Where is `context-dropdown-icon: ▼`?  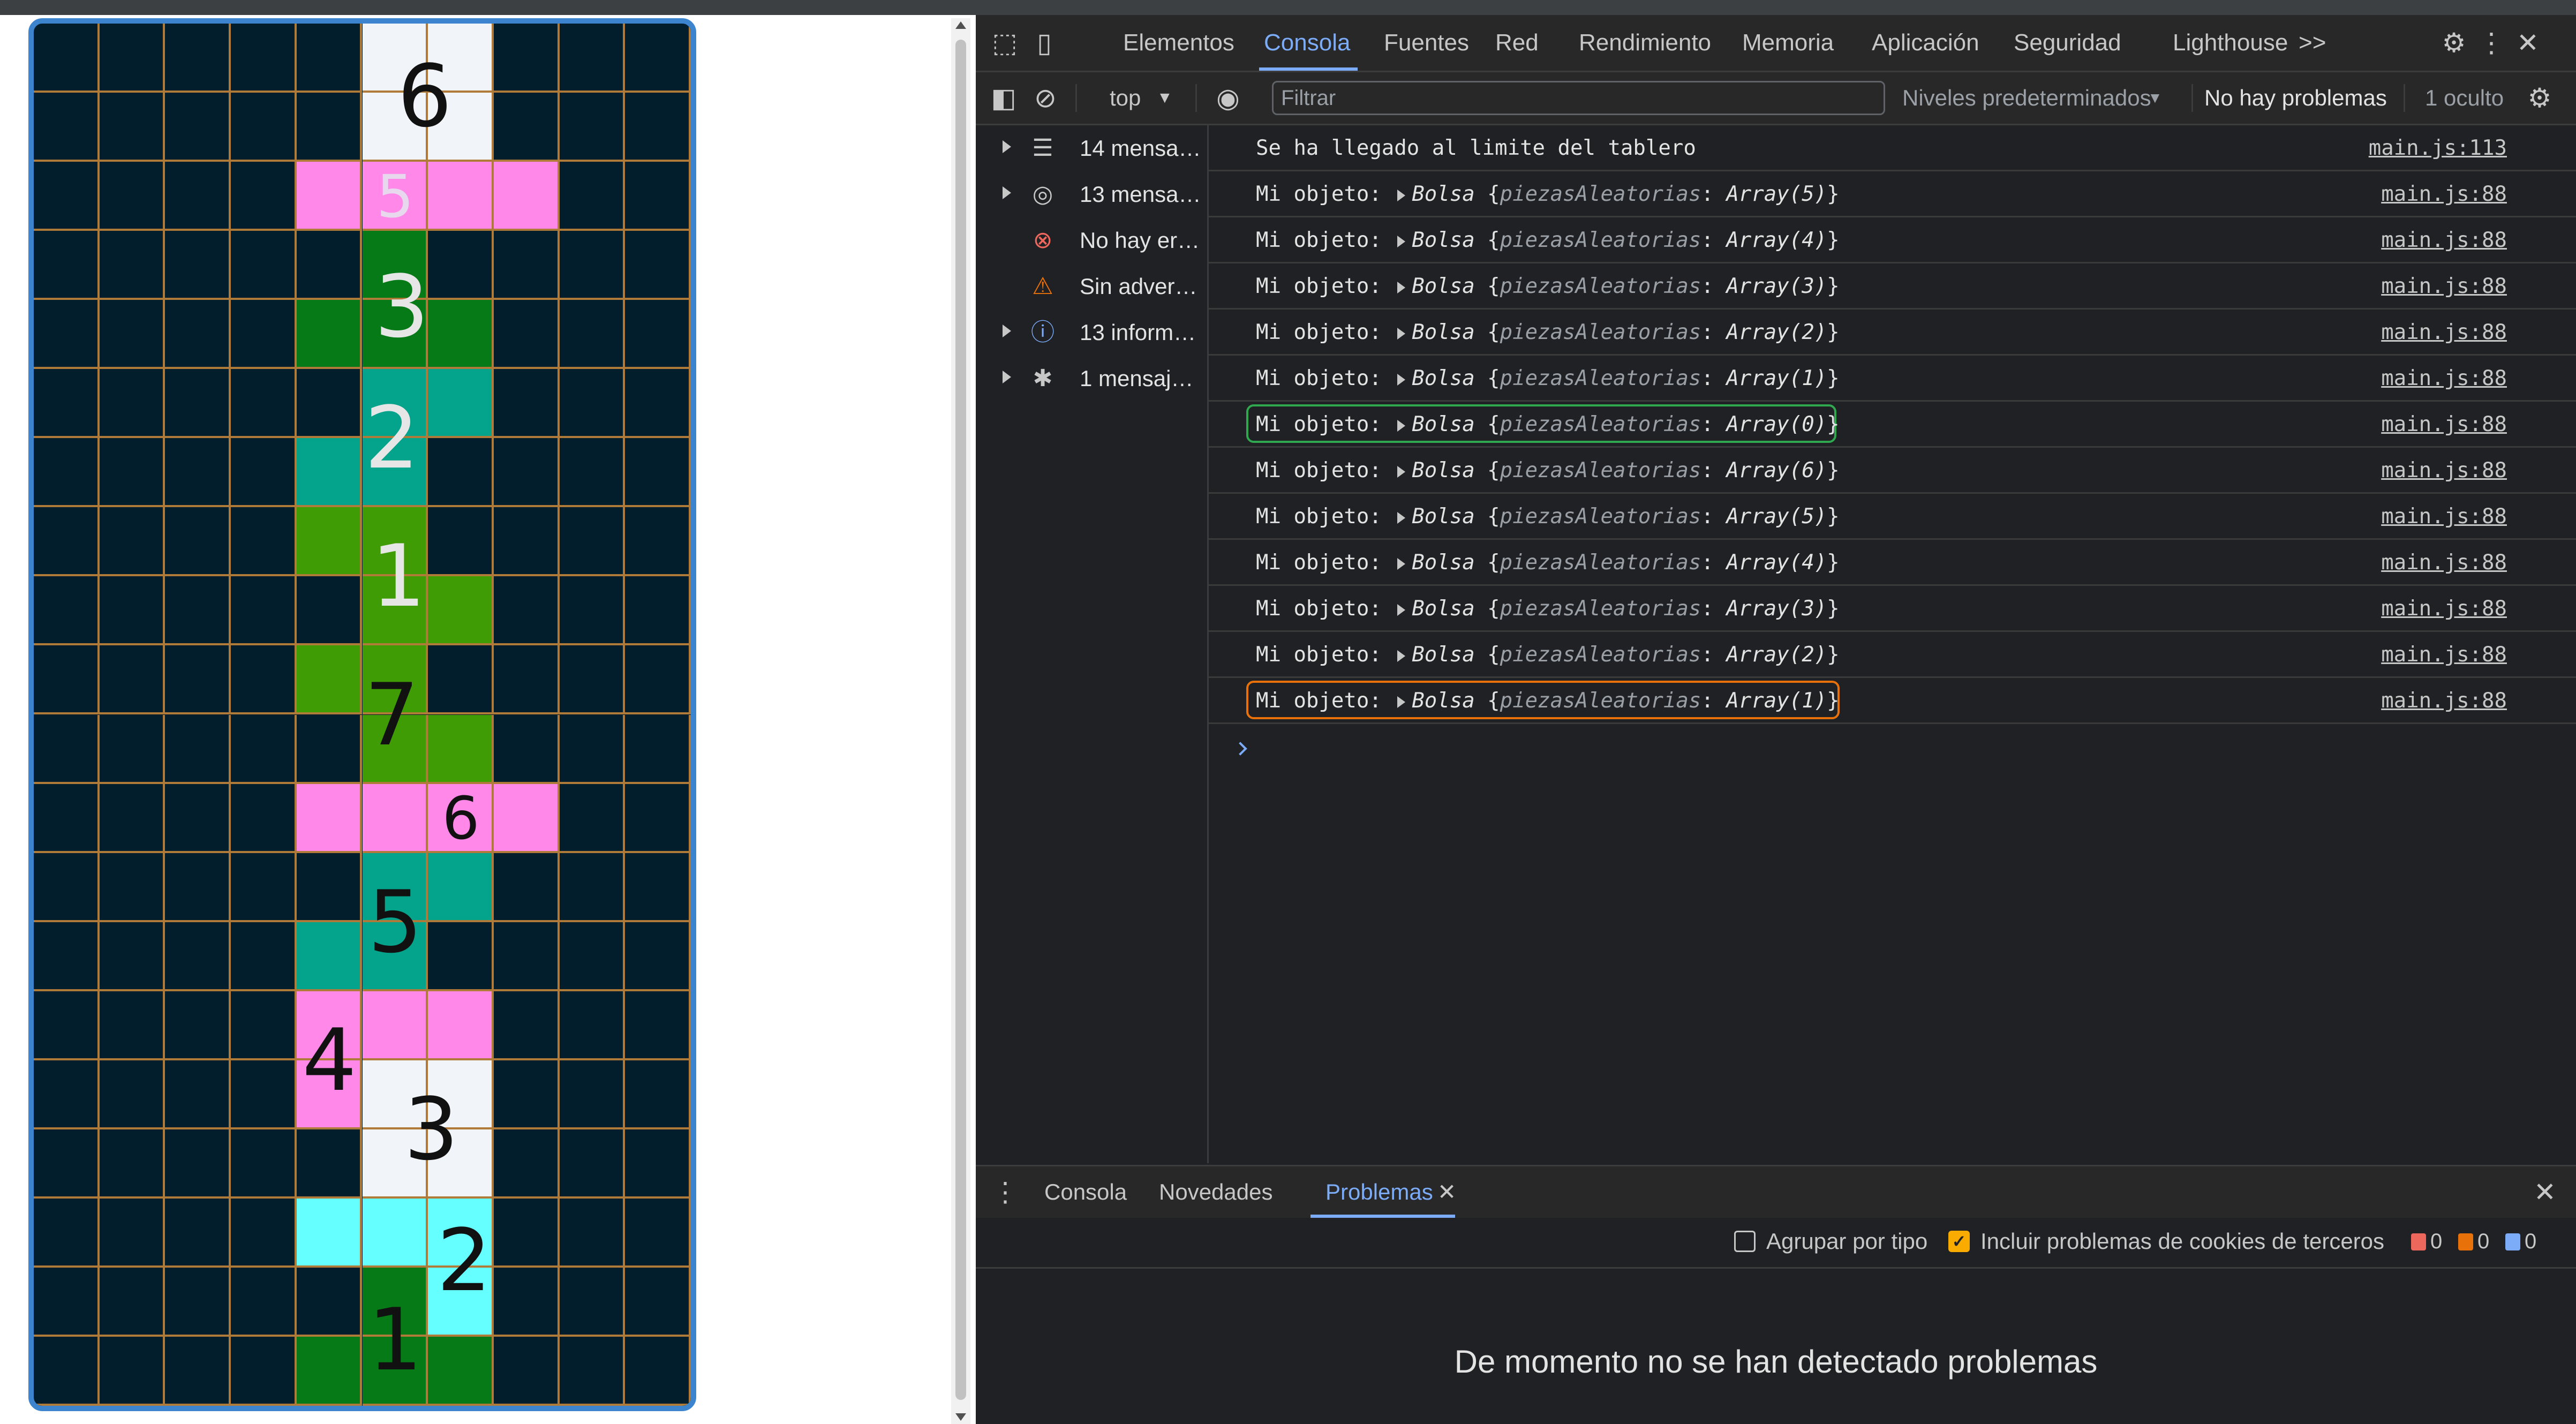
context-dropdown-icon: ▼ is located at coordinates (1165, 98).